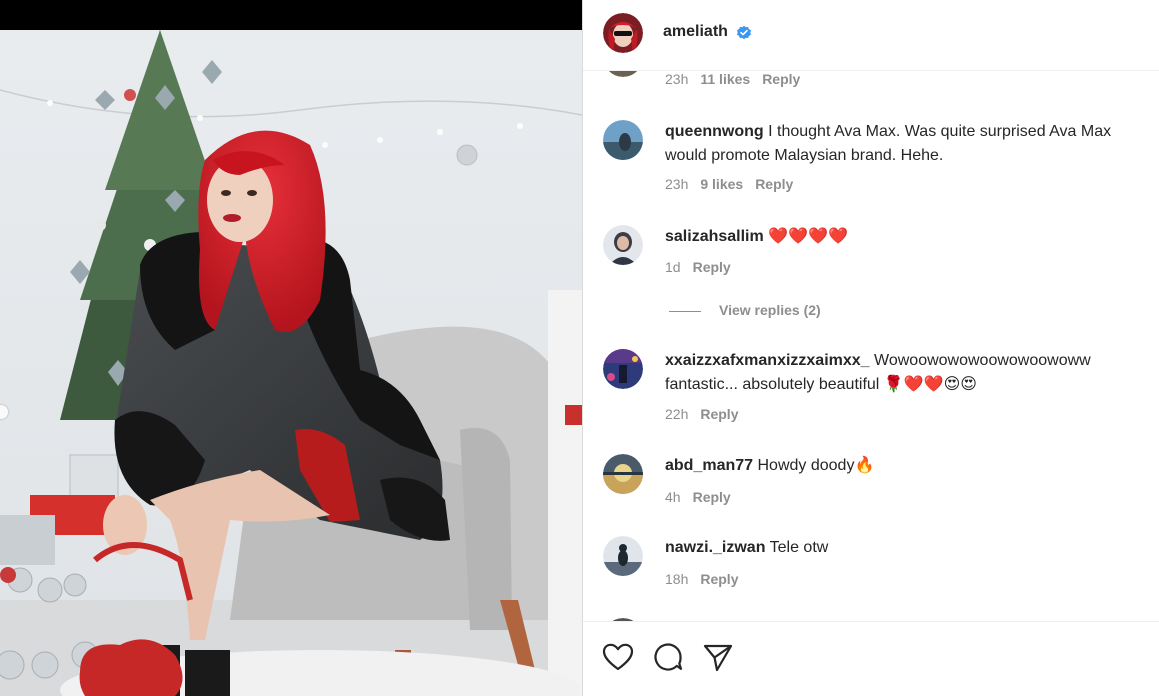 This screenshot has width=1159, height=696. I want to click on view-replies-line, so click(685, 311).